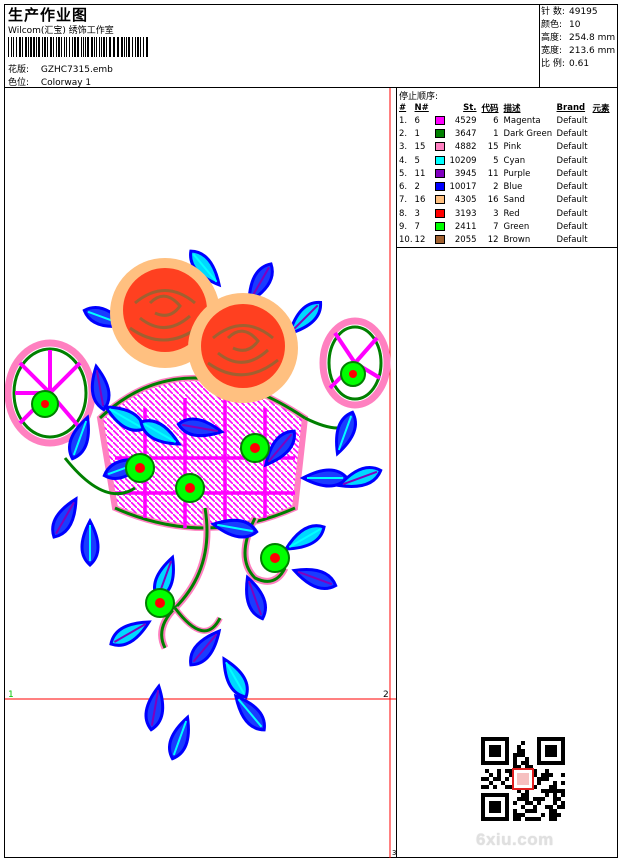  I want to click on design-row: 花版: GZHC7315.emb, so click(60, 68).